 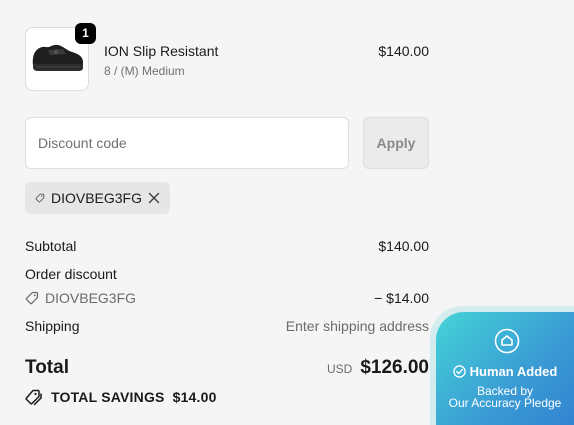 I want to click on discount-code-input, so click(x=187, y=143).